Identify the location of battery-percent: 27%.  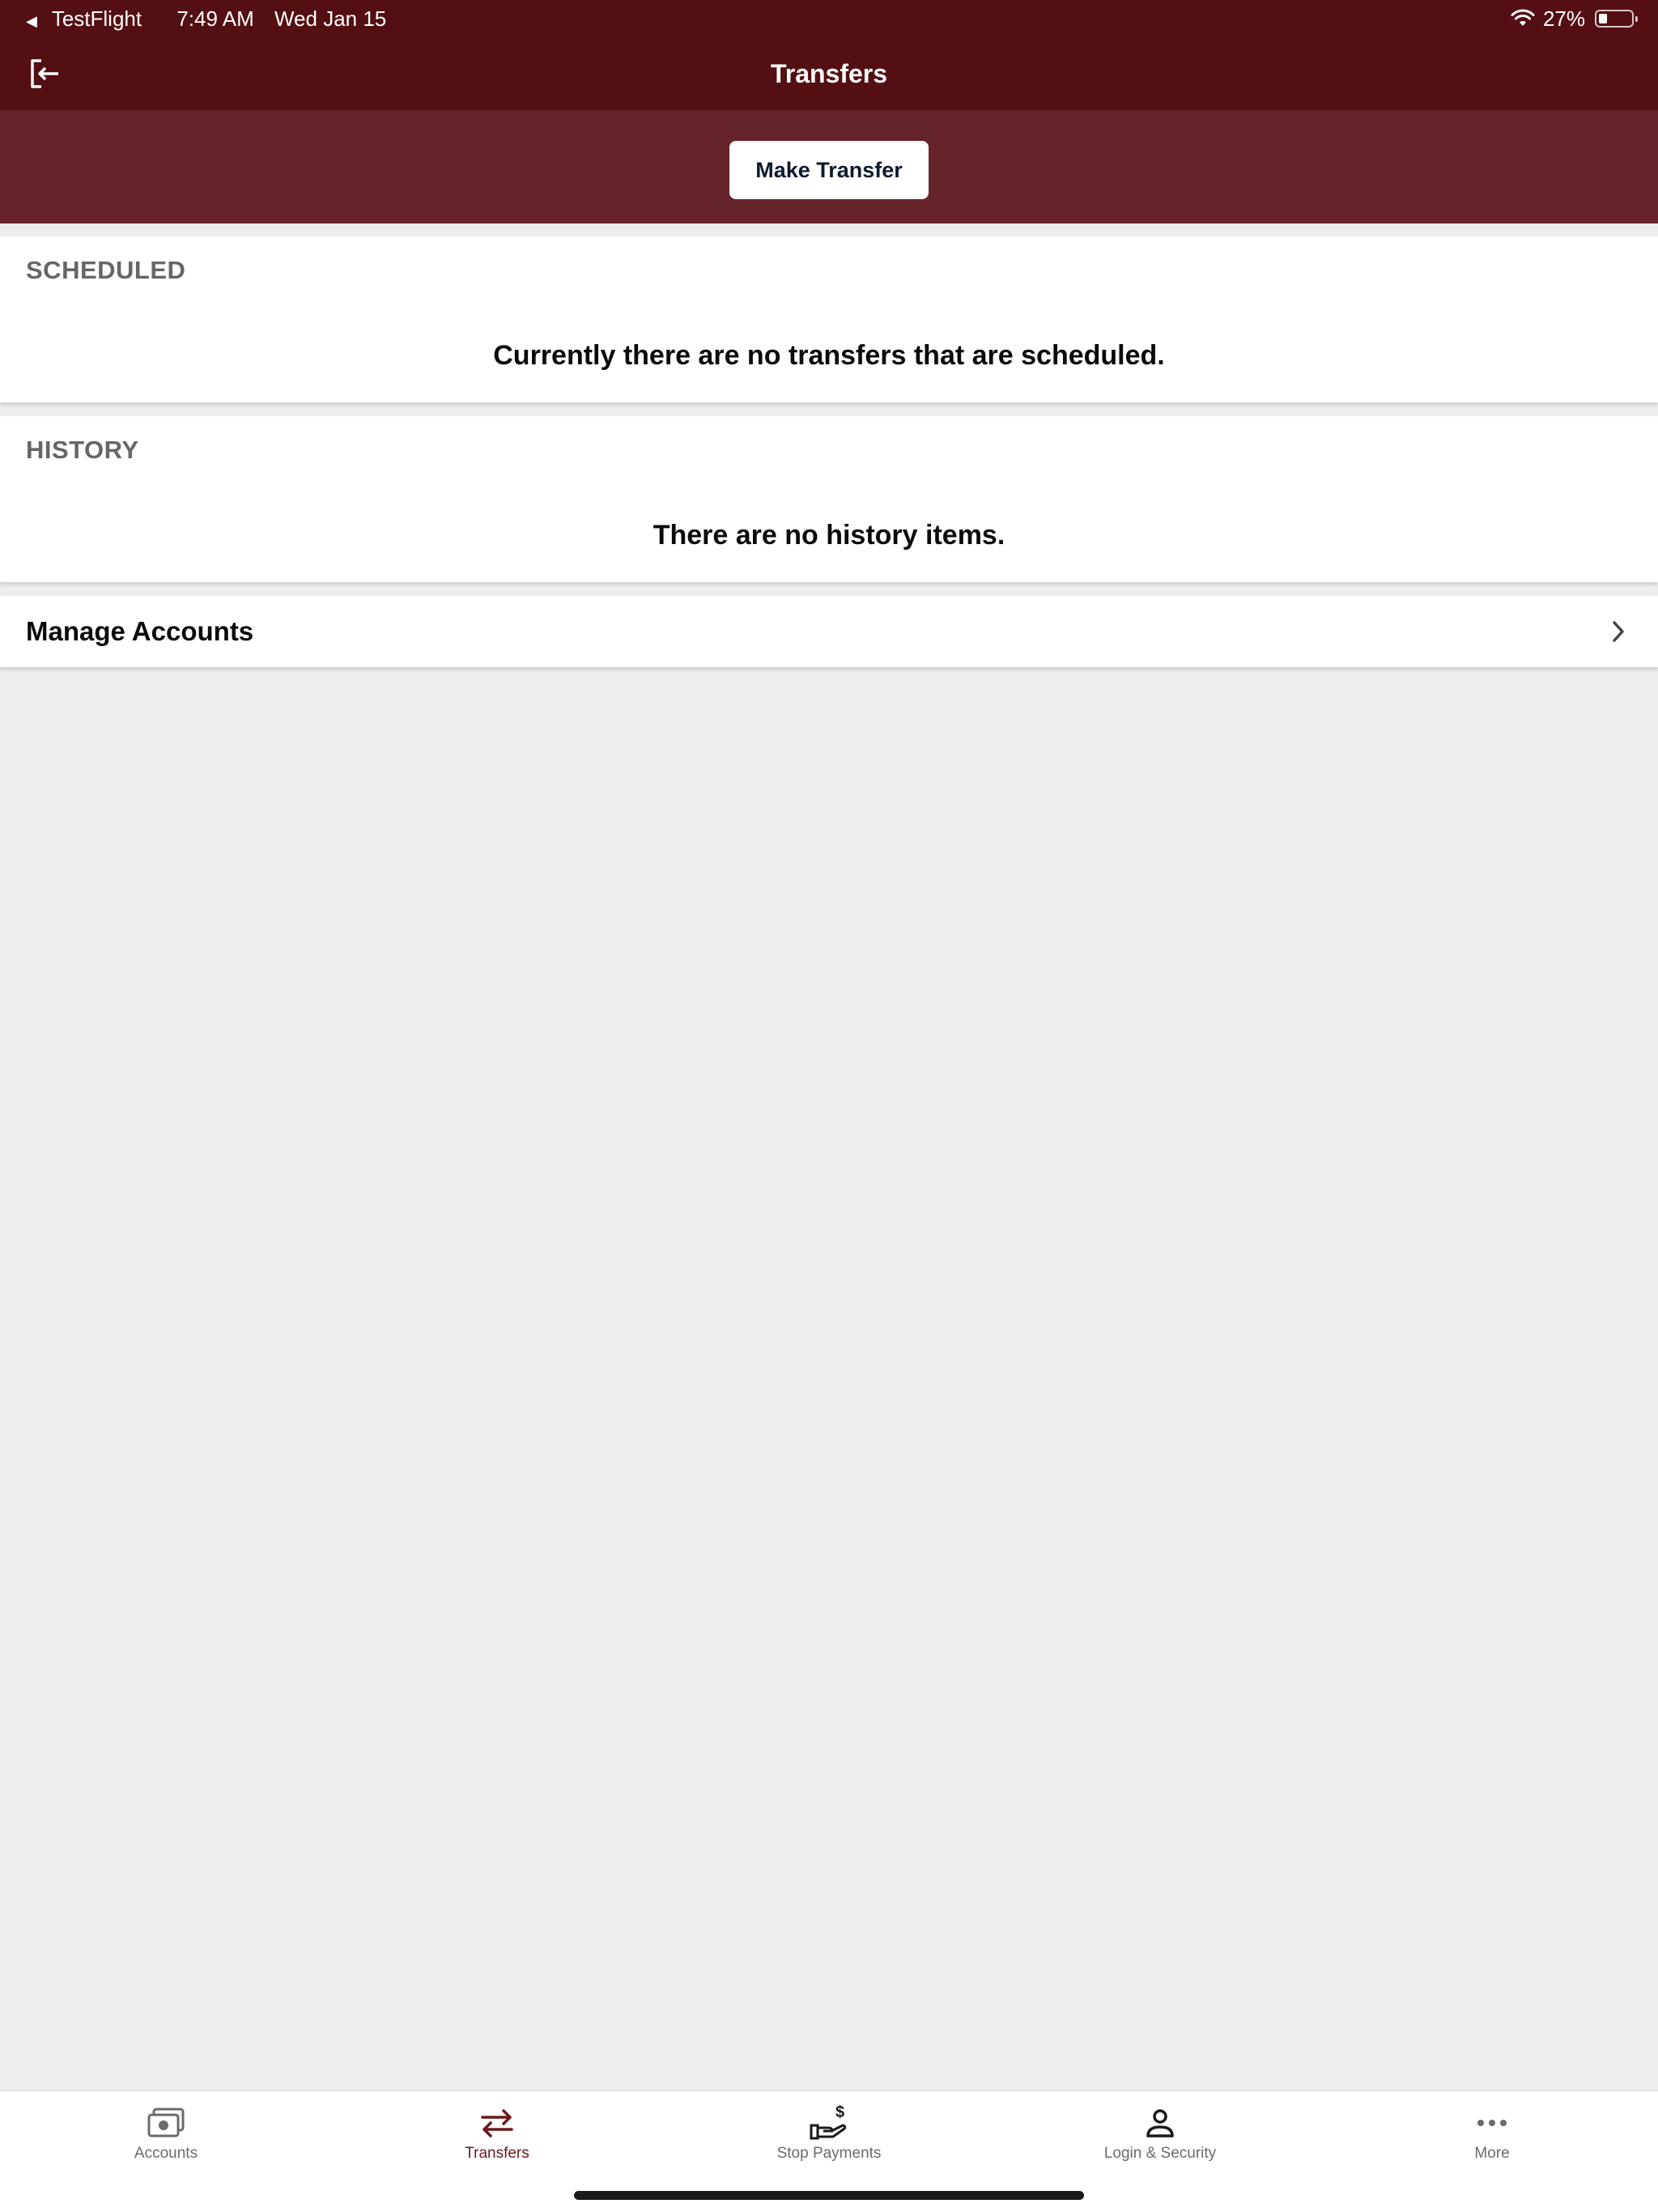
(1563, 19).